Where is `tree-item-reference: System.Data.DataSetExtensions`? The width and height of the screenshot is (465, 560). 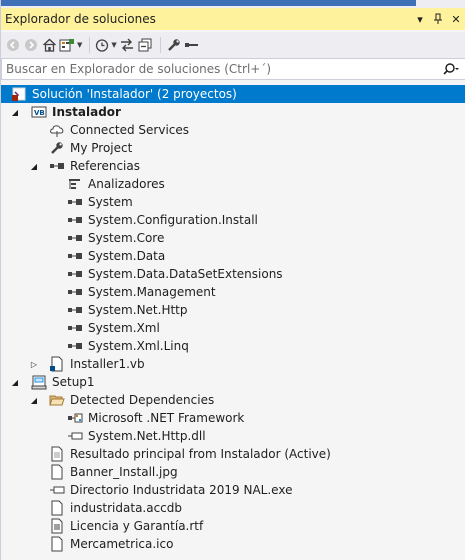 tree-item-reference: System.Data.DataSetExtensions is located at coordinates (233, 274).